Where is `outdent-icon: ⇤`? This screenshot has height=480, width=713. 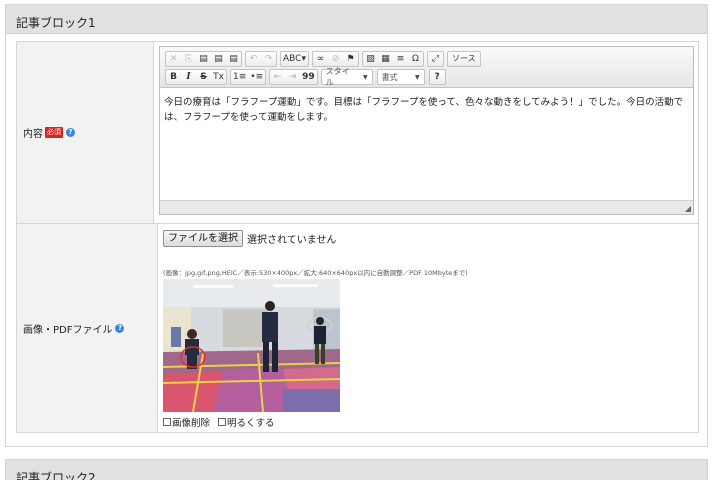
outdent-icon: ⇤ is located at coordinates (277, 77).